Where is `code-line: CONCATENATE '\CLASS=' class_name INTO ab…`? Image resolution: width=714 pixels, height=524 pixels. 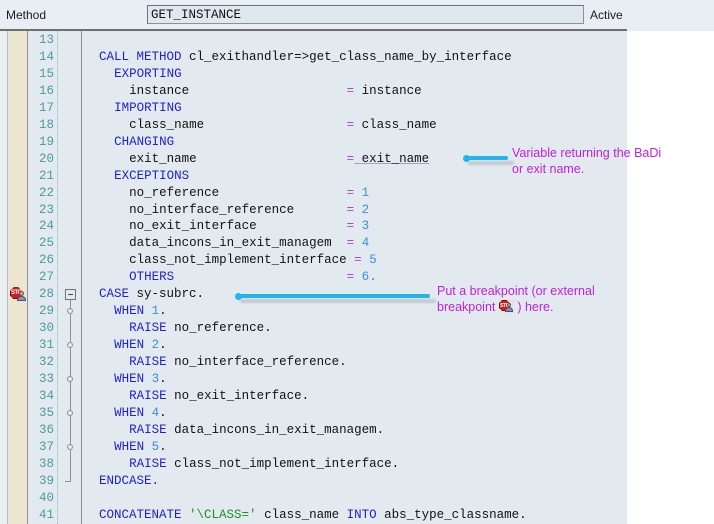 code-line: CONCATENATE '\CLASS=' class_name INTO ab… is located at coordinates (355, 515).